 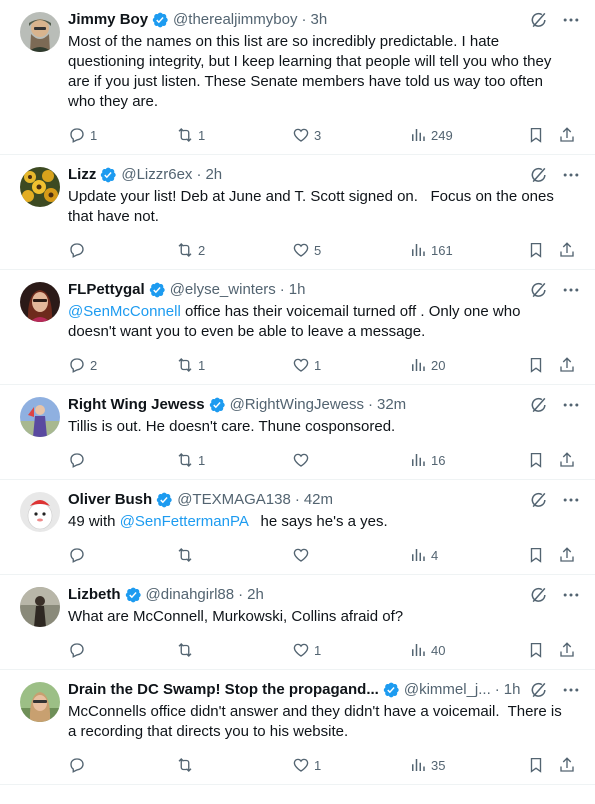 What do you see at coordinates (223, 290) in the screenshot?
I see `author-handle: @elyse_winters` at bounding box center [223, 290].